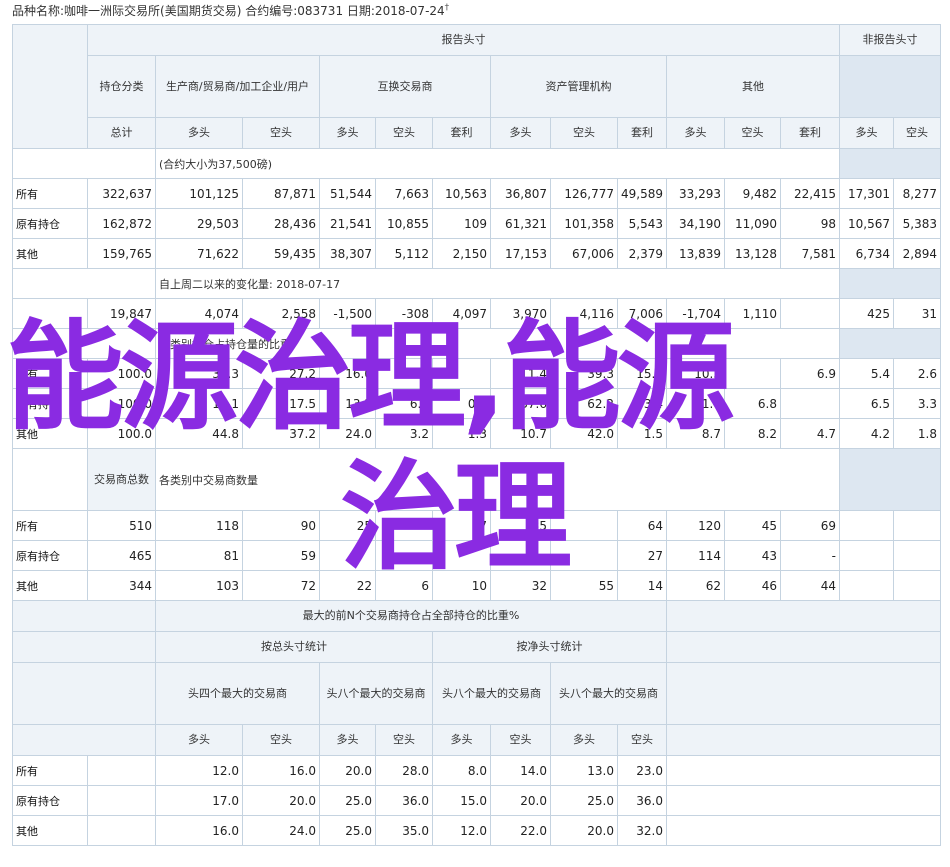 This screenshot has height=867, width=950. Describe the element at coordinates (199, 800) in the screenshot. I see `value-cell: 17.0` at that location.